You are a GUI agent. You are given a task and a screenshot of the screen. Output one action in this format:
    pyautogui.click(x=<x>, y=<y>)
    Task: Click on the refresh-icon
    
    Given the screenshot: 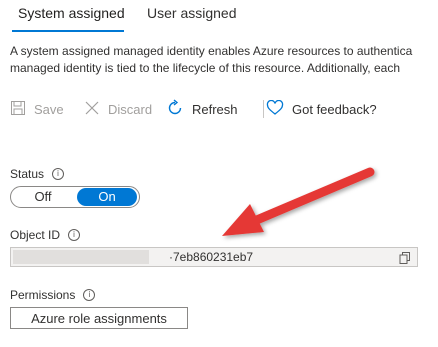 What is the action you would take?
    pyautogui.click(x=175, y=109)
    